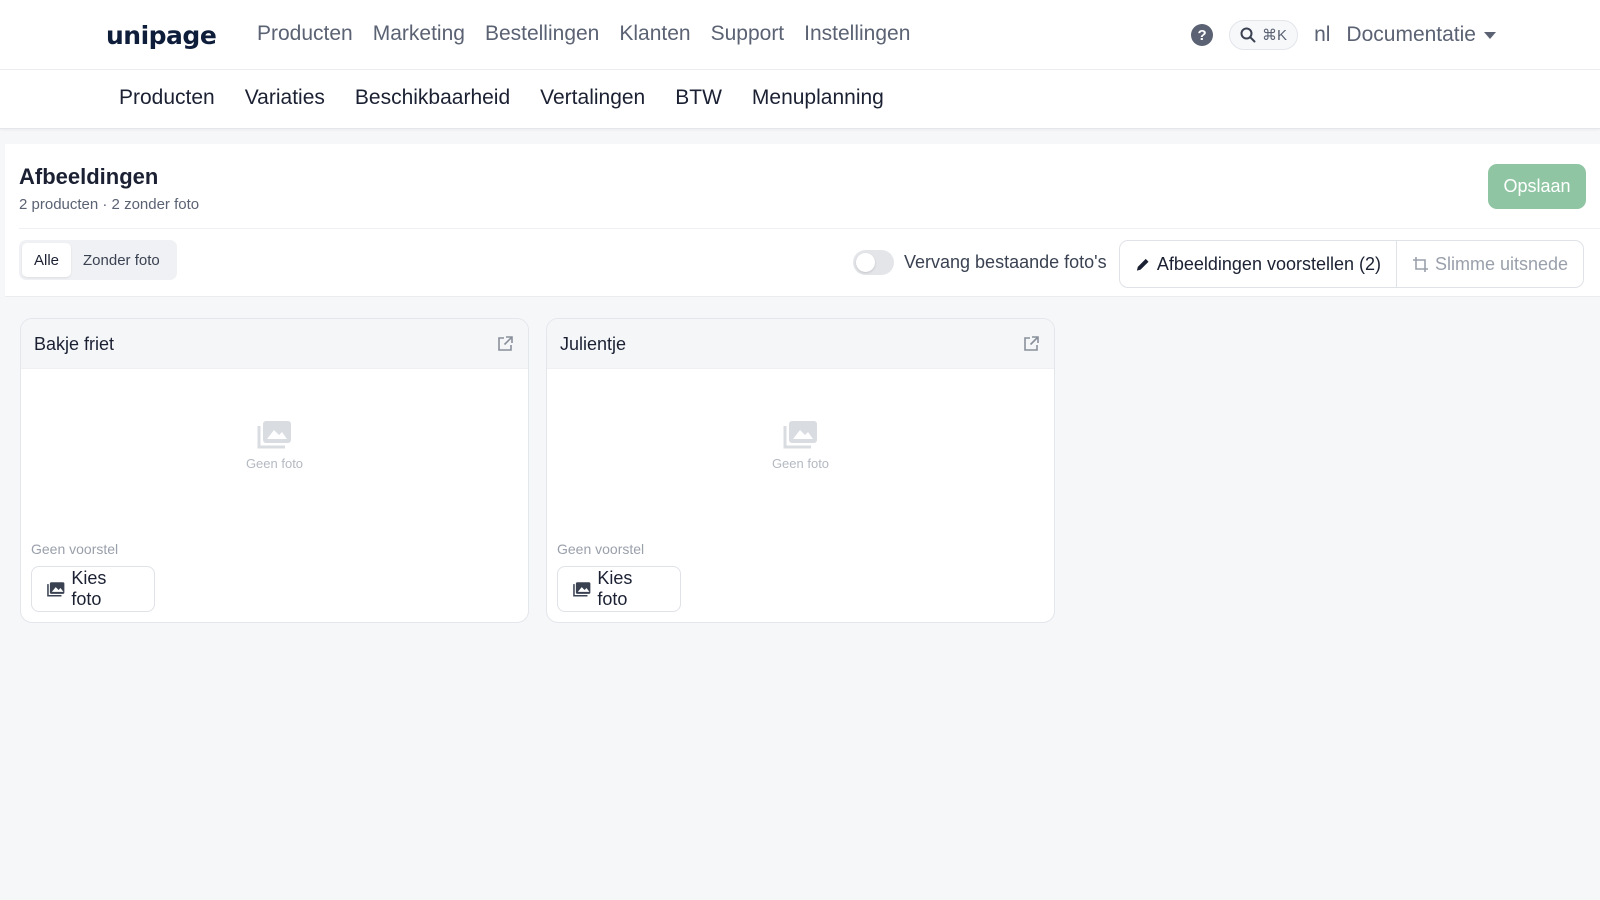 Image resolution: width=1600 pixels, height=900 pixels. I want to click on subnav-beschikbaarheid: Beschikbaarheid, so click(432, 98).